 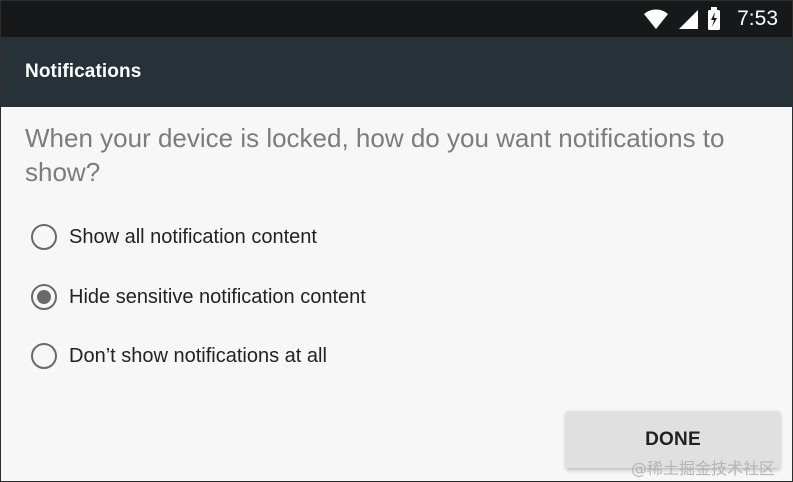 What do you see at coordinates (396, 19) in the screenshot?
I see `status-bar: 7:53` at bounding box center [396, 19].